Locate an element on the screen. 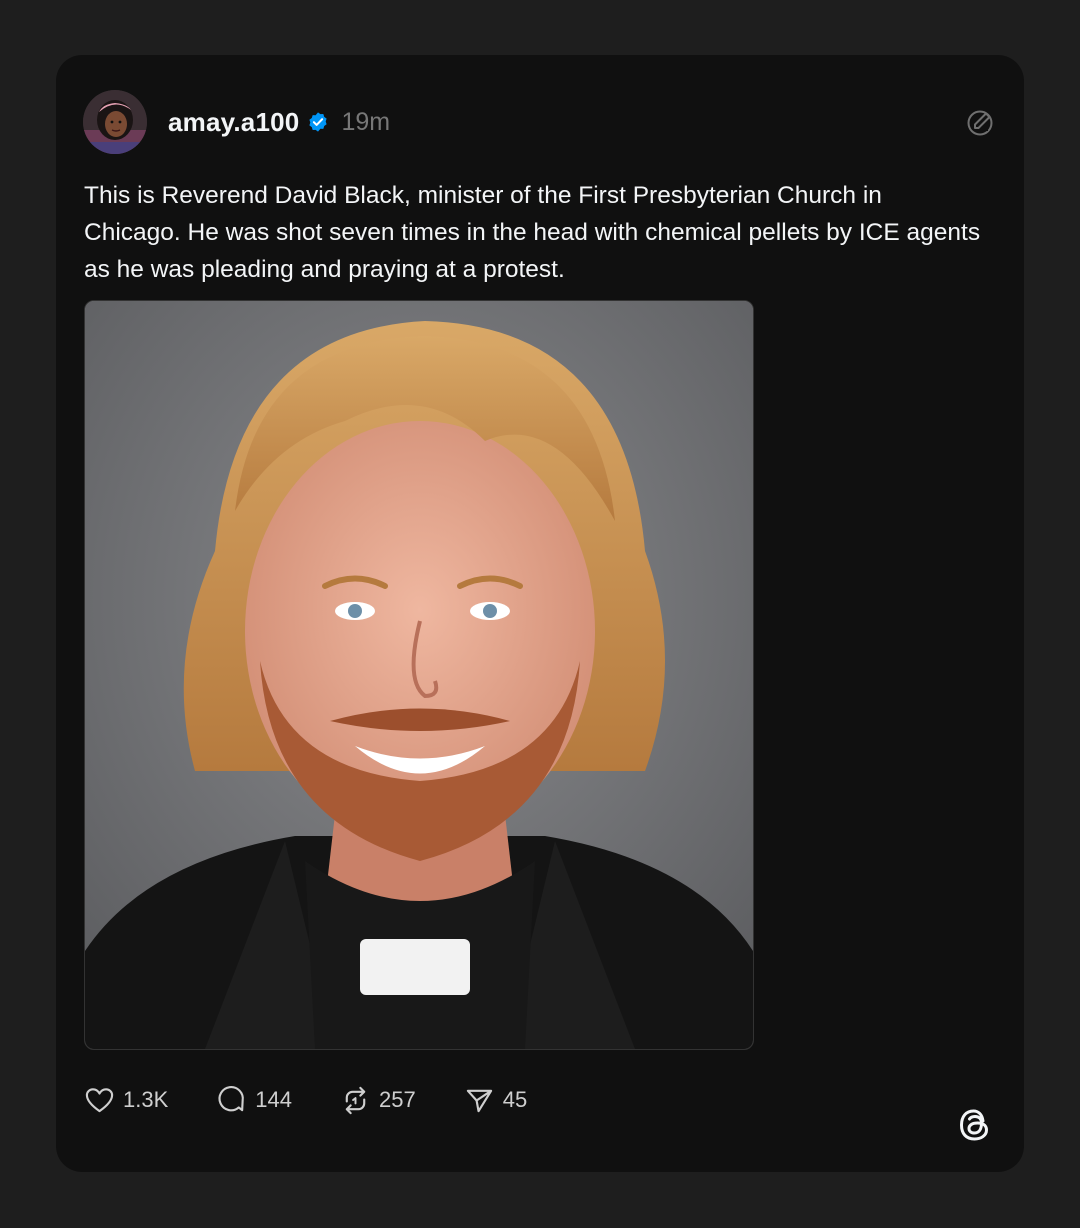 This screenshot has width=1080, height=1228. like-button: 1.3K is located at coordinates (126, 1100).